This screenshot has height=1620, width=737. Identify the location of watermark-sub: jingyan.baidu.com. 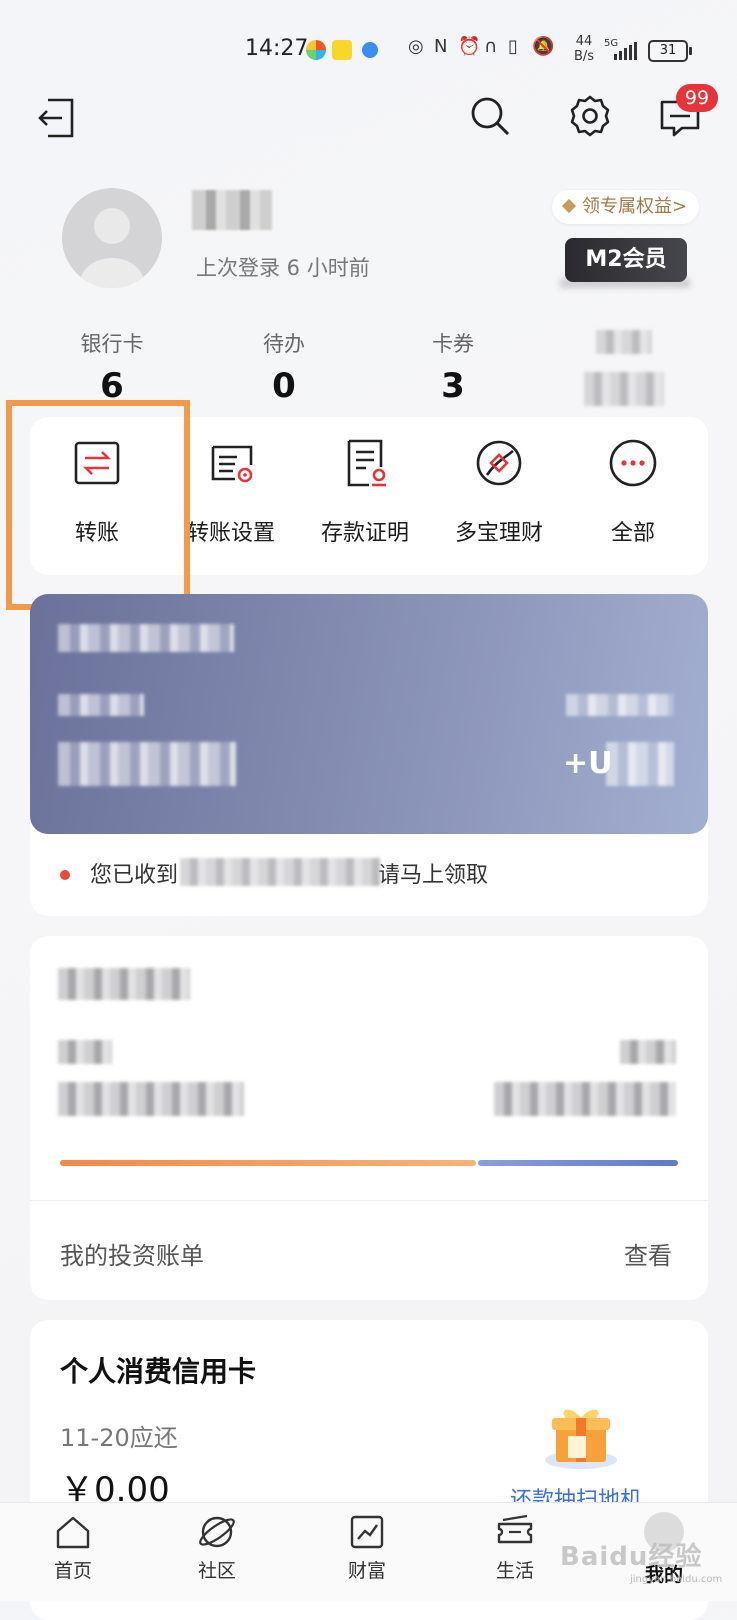
(676, 1579).